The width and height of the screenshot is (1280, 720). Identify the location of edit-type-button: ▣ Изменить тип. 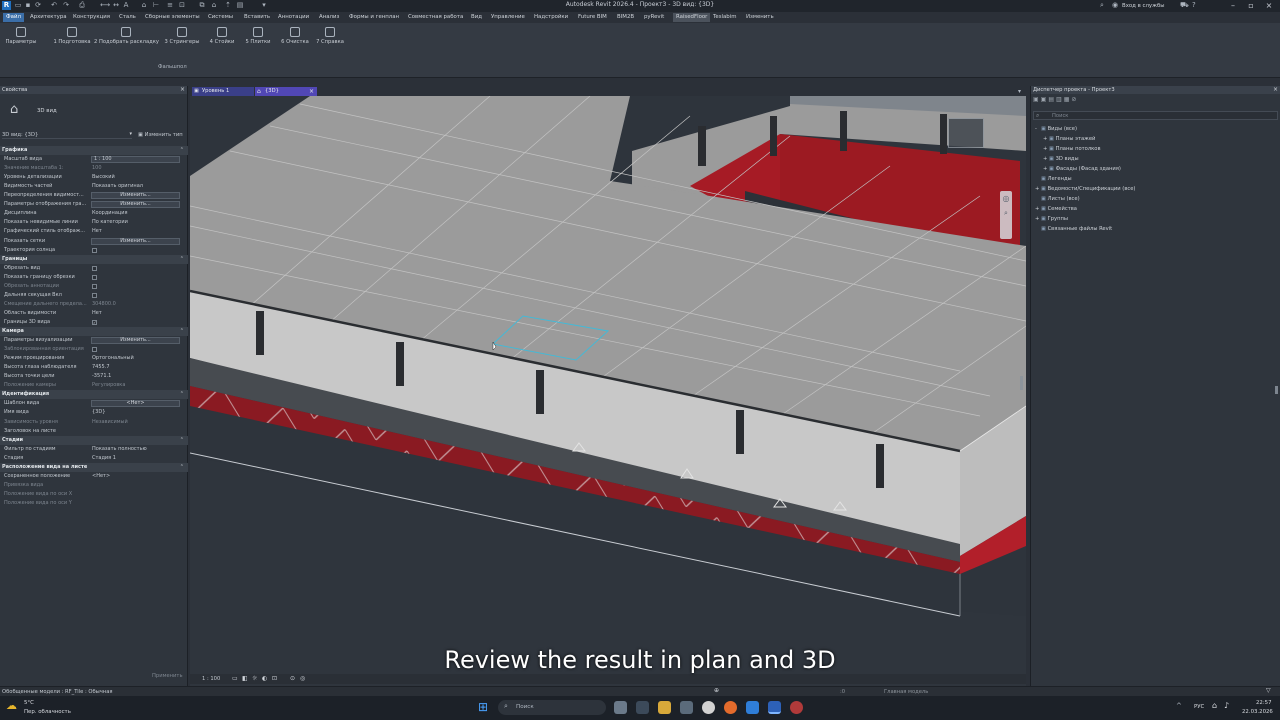
(160, 135).